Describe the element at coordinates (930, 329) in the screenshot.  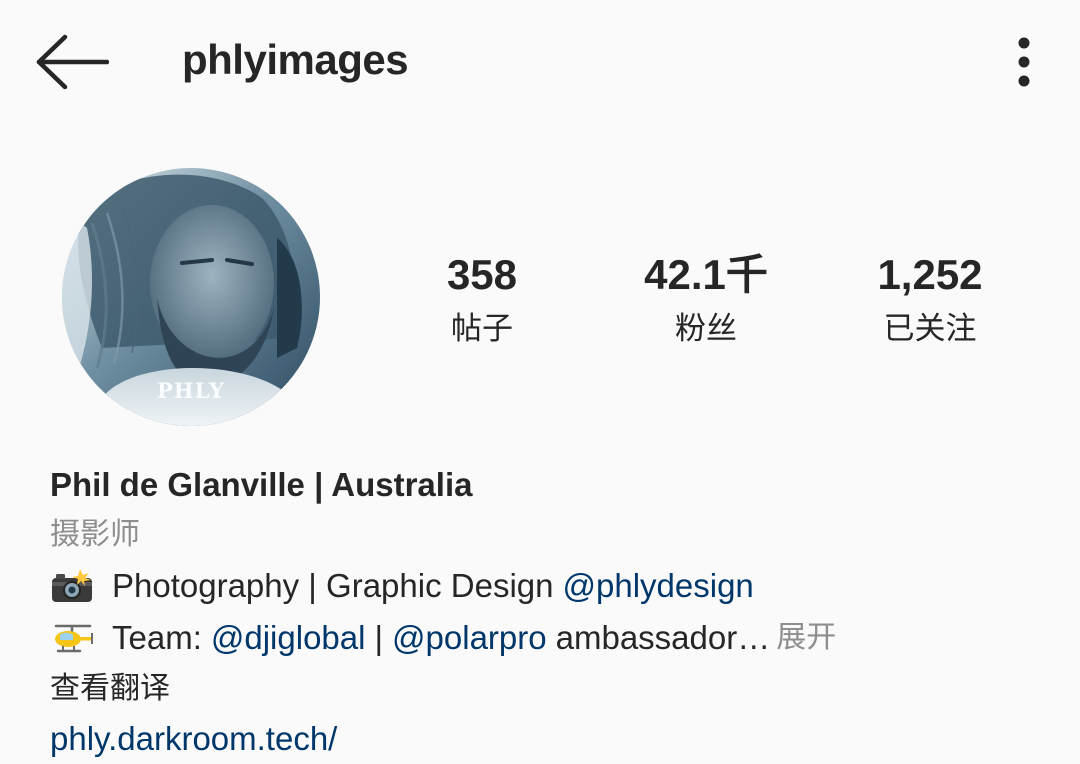
I see `following-label: 已关注` at that location.